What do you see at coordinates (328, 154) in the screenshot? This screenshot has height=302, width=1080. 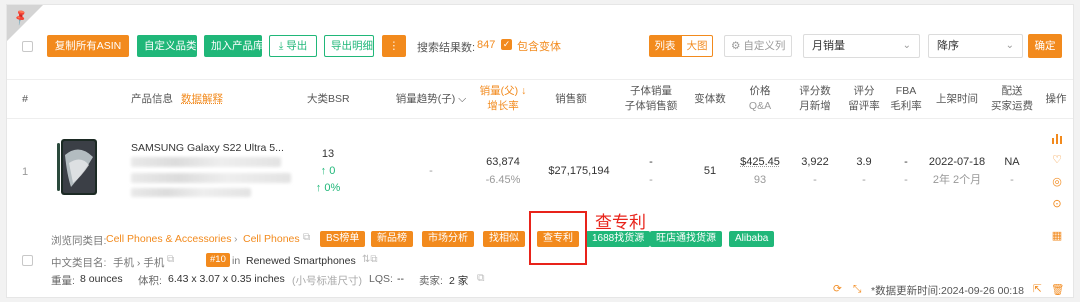 I see `bsr-value: 13` at bounding box center [328, 154].